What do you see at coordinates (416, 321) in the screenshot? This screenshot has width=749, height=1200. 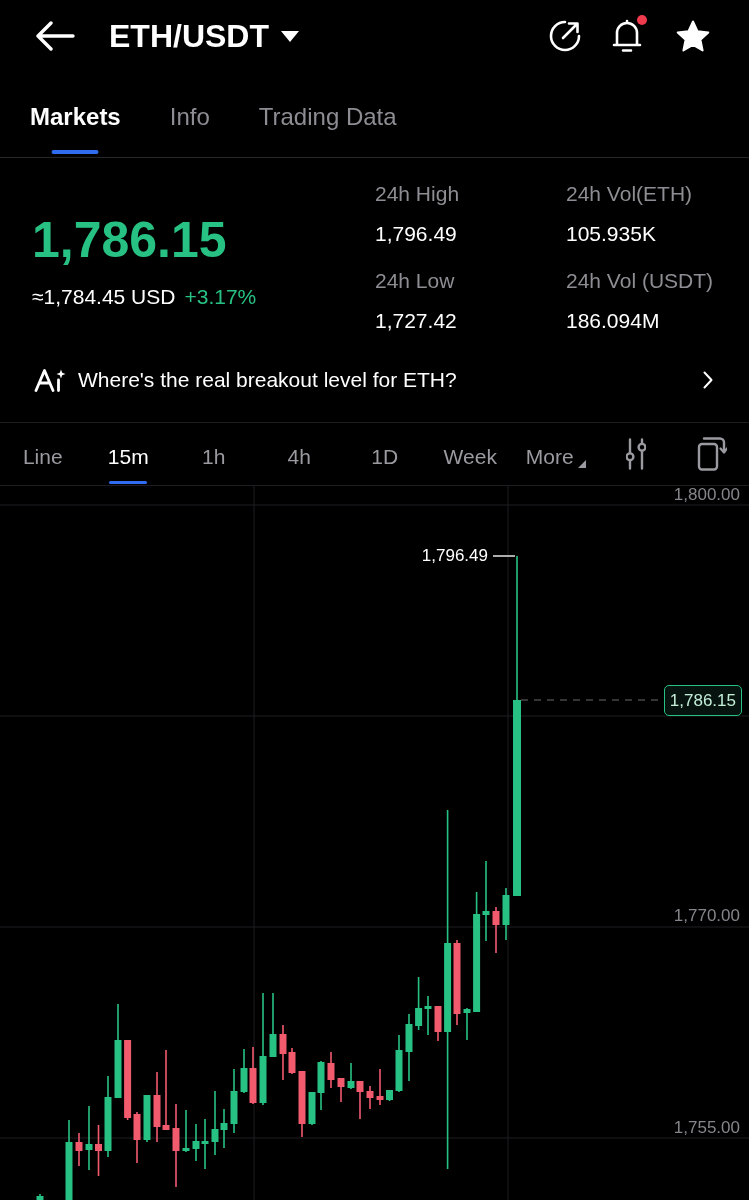 I see `stat-value: 1,727.42` at bounding box center [416, 321].